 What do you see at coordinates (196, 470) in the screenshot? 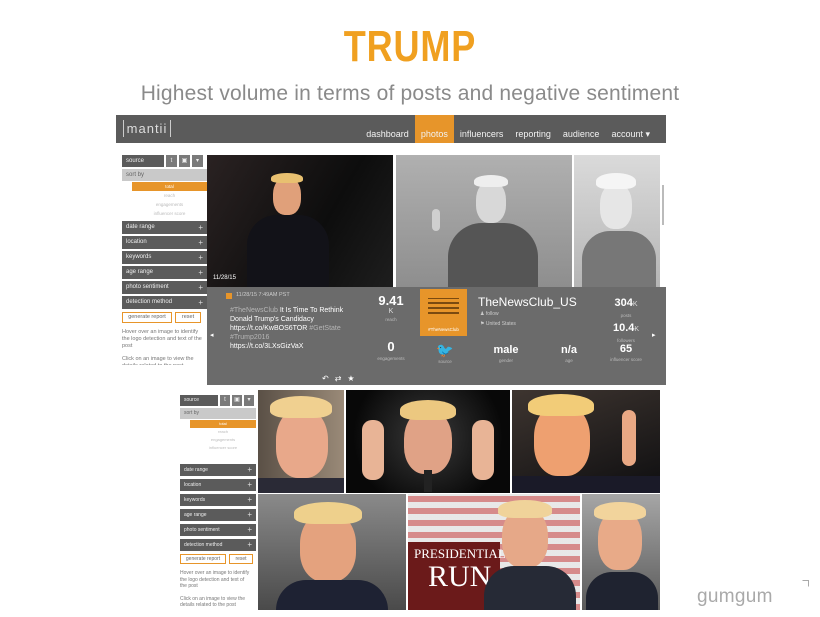
I see `filter-label: date range` at bounding box center [196, 470].